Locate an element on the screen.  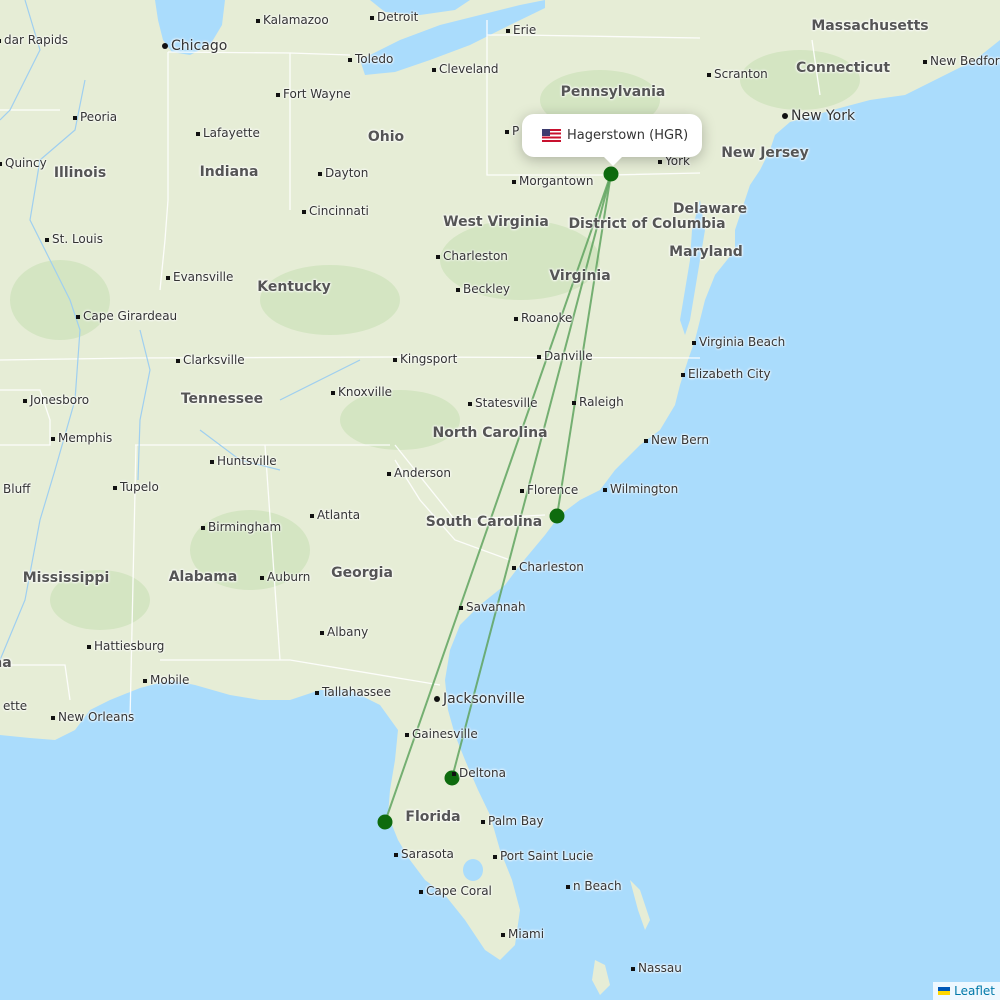
city-label: Florence is located at coordinates (549, 490).